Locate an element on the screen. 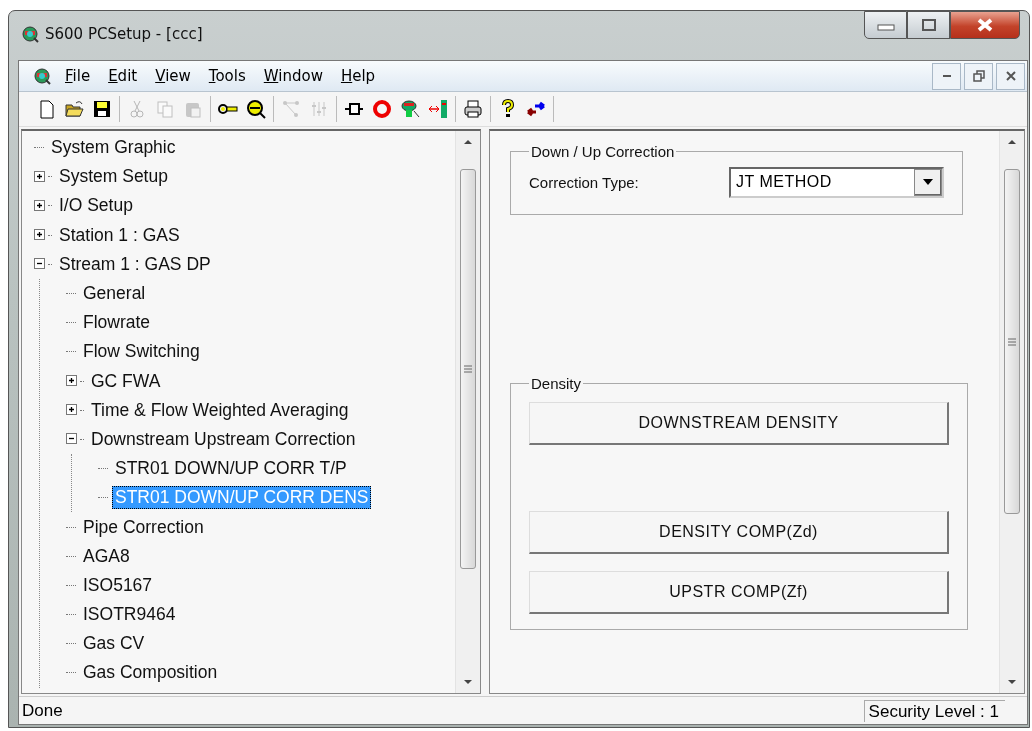 Image resolution: width=1032 pixels, height=731 pixels. open-folder-icon is located at coordinates (74, 109).